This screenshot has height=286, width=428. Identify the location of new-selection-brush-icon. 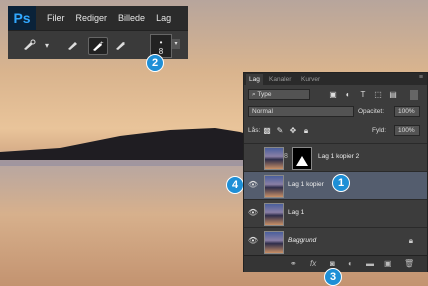
(73, 45).